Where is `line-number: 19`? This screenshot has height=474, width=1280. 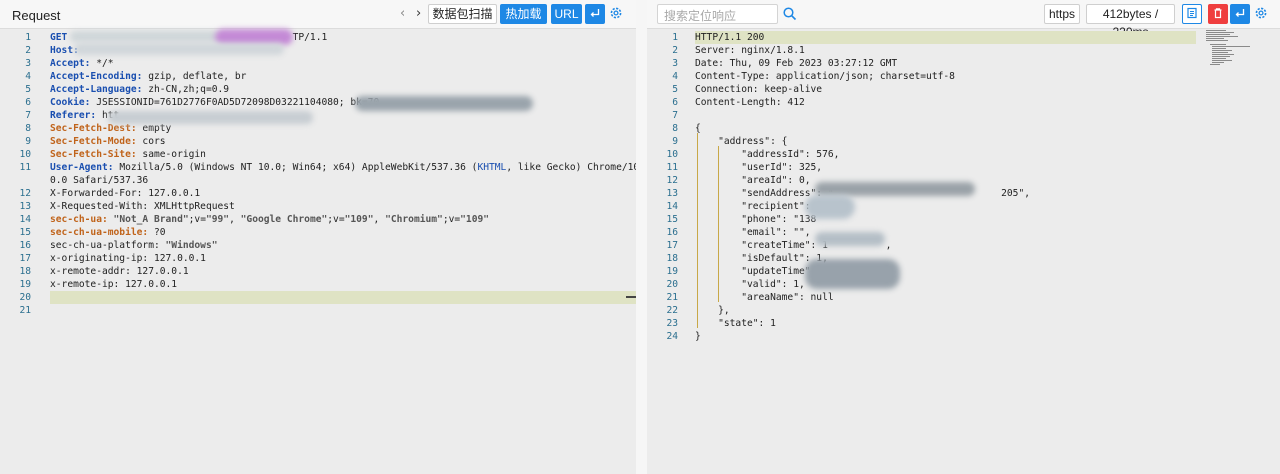 line-number: 19 is located at coordinates (25, 284).